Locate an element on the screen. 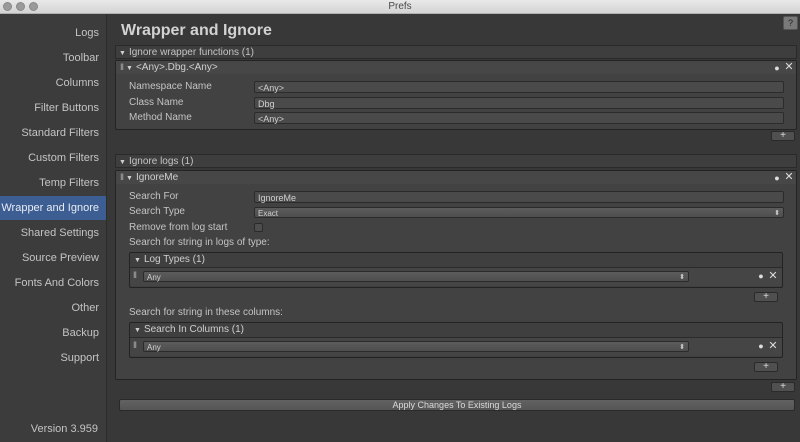  column-row: II Any ⬍ ● ✕ is located at coordinates (456, 346).